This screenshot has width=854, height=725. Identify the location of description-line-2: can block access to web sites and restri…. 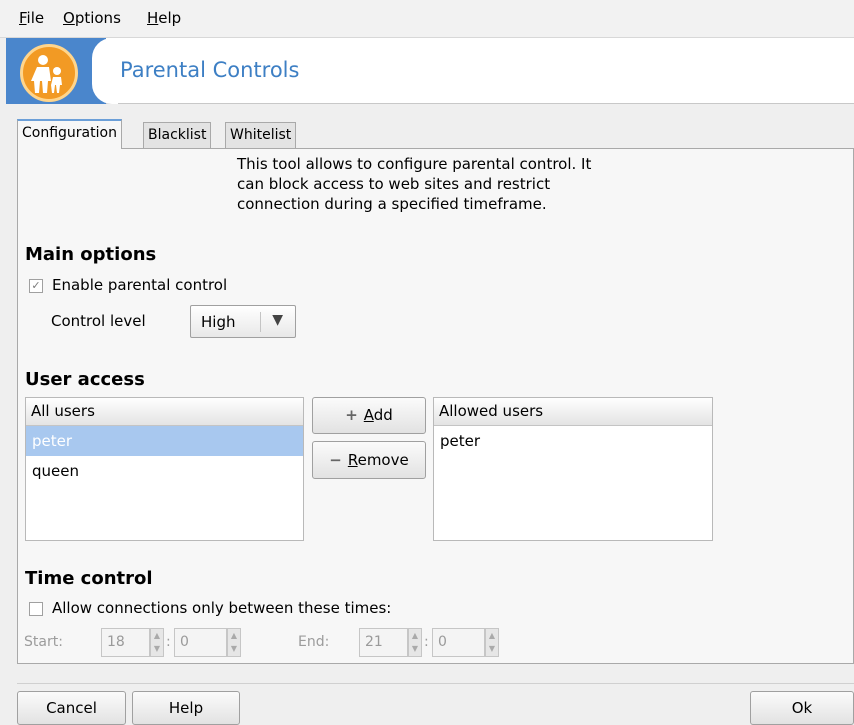
(394, 184).